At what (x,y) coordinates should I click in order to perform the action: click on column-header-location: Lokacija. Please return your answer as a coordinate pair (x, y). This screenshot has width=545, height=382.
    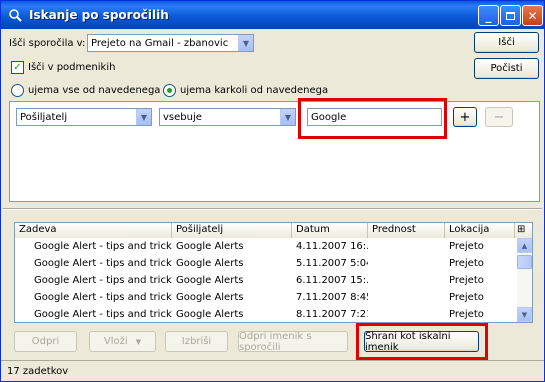
    Looking at the image, I should click on (480, 230).